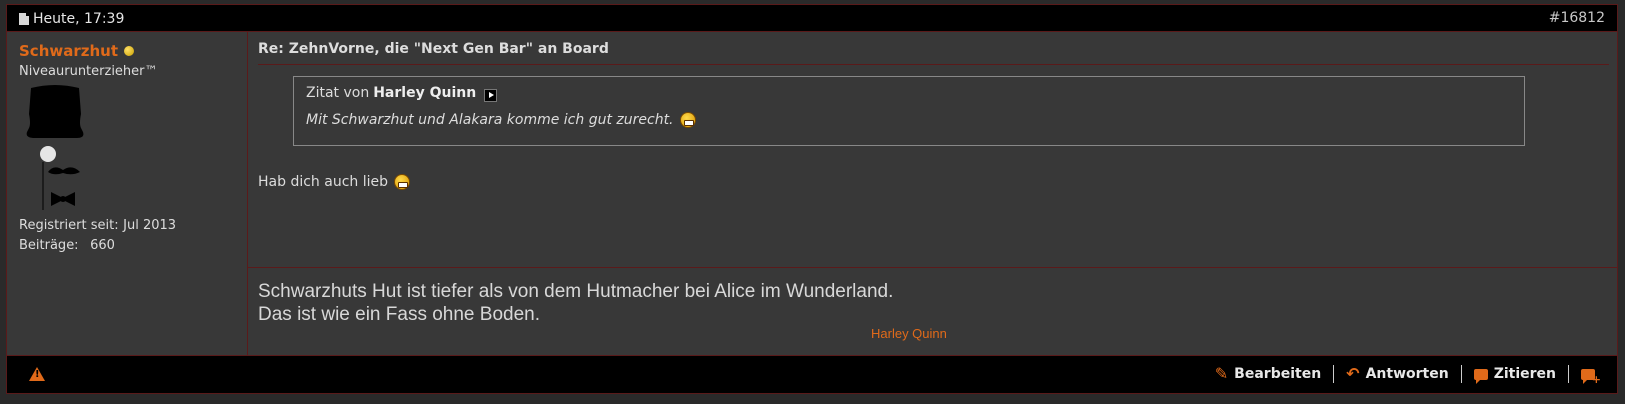  What do you see at coordinates (1221, 373) in the screenshot?
I see `pencil-icon: ✎` at bounding box center [1221, 373].